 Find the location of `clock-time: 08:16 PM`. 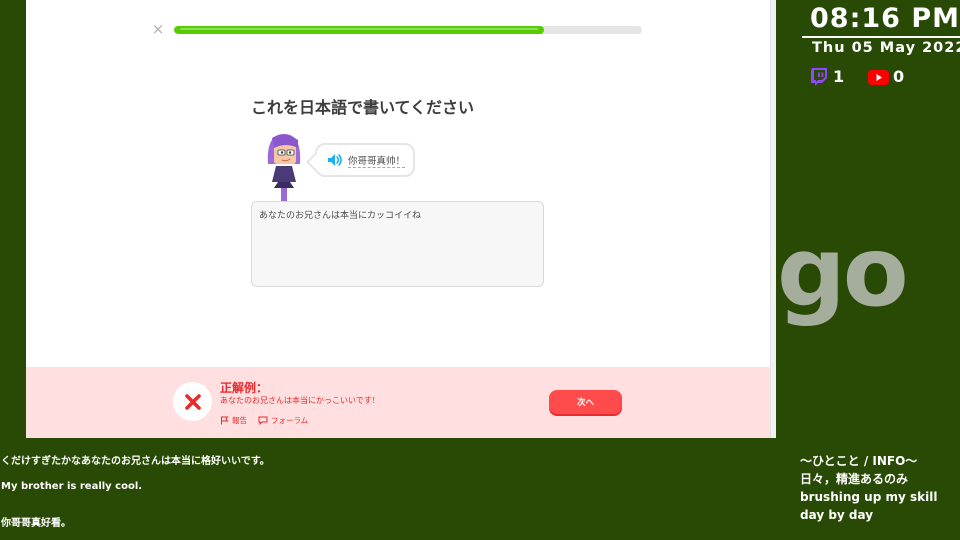

clock-time: 08:16 PM is located at coordinates (885, 18).